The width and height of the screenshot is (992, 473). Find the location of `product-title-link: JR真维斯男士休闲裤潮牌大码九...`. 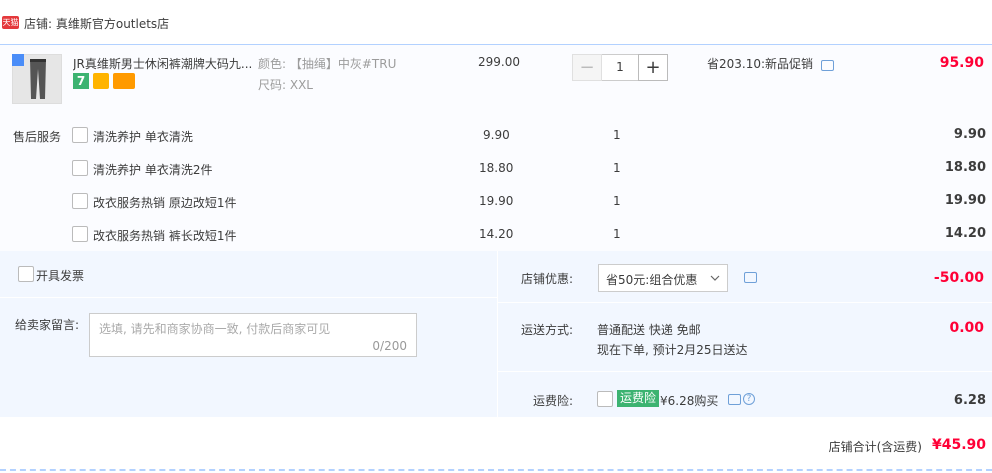

product-title-link: JR真维斯男士休闲裤潮牌大码九... is located at coordinates (163, 63).